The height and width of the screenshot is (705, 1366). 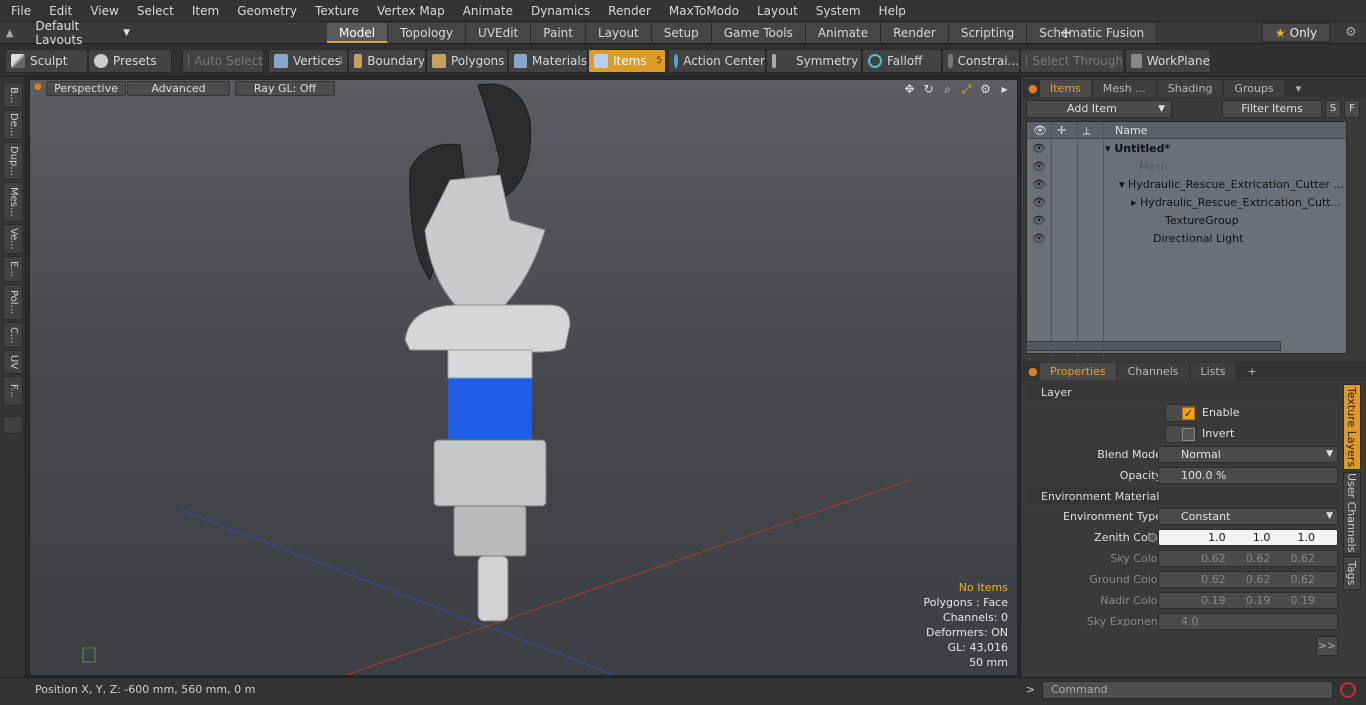 What do you see at coordinates (1248, 600) in the screenshot?
I see `nadir-color-field: 0.19 0.19 0.19` at bounding box center [1248, 600].